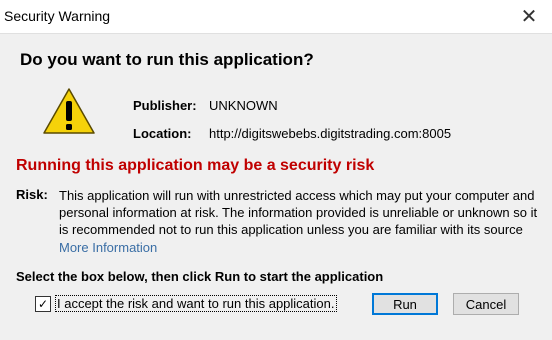 Image resolution: width=552 pixels, height=340 pixels. I want to click on dialog-question: Do you want to run this application?, so click(167, 59).